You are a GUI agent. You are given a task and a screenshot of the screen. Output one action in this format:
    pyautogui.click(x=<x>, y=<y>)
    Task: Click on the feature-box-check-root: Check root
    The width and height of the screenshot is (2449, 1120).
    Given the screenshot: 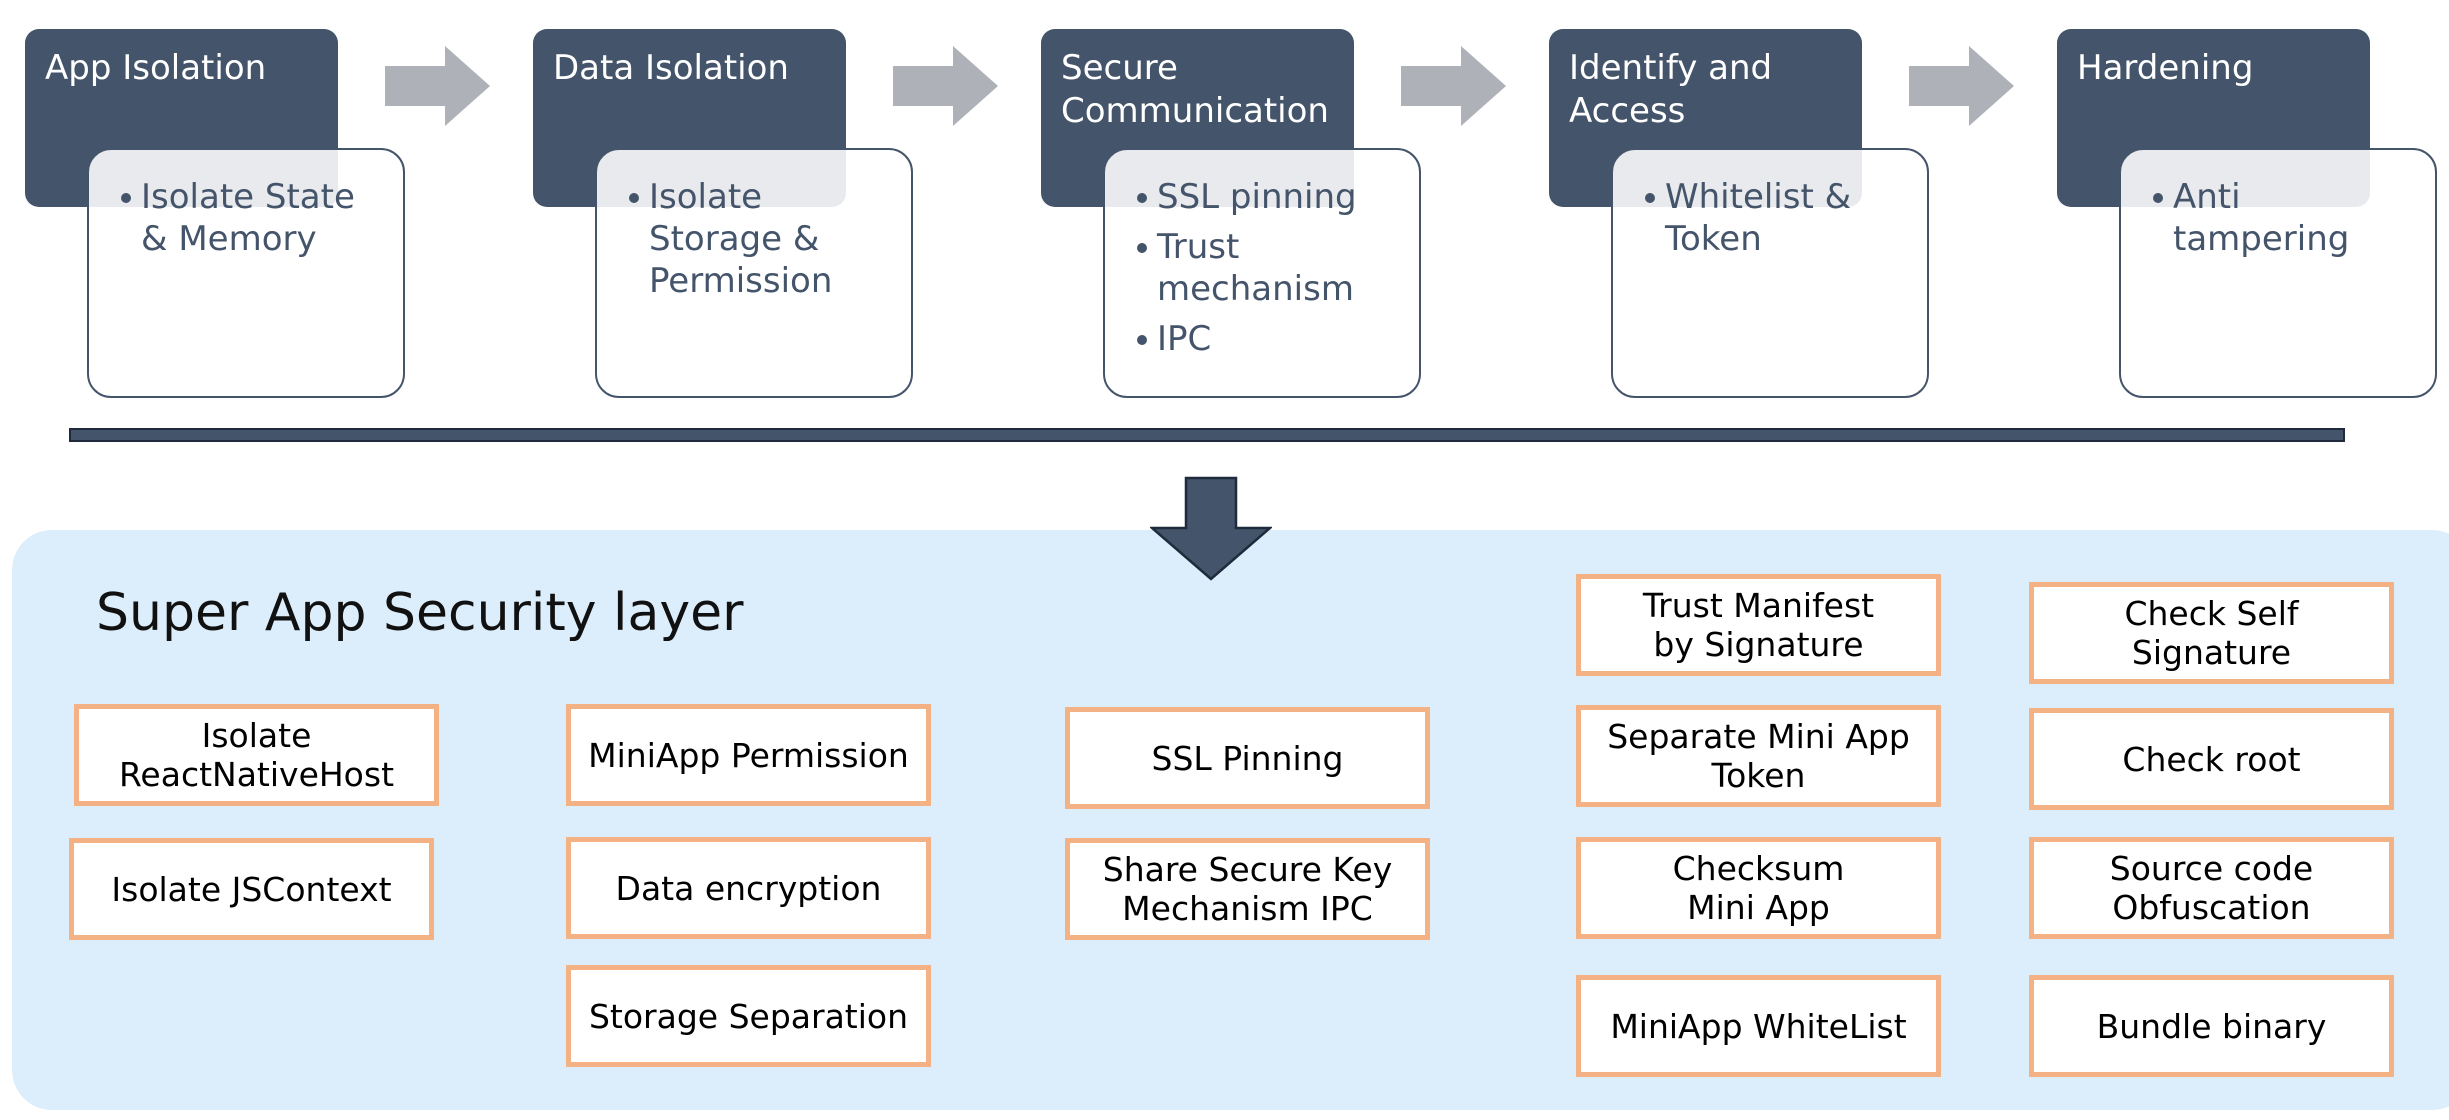 What is the action you would take?
    pyautogui.click(x=2211, y=759)
    